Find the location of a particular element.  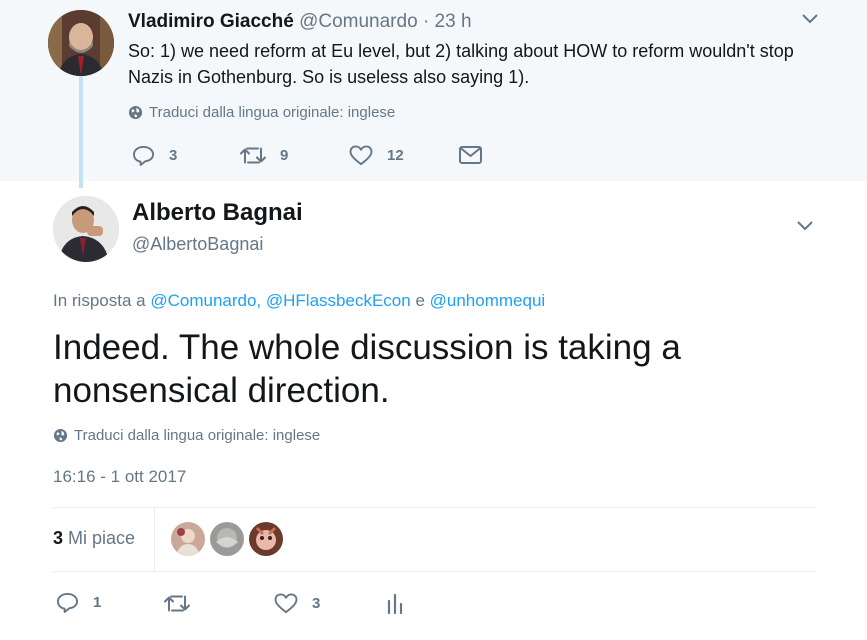

reply-user-link: @unhommequi is located at coordinates (488, 300).